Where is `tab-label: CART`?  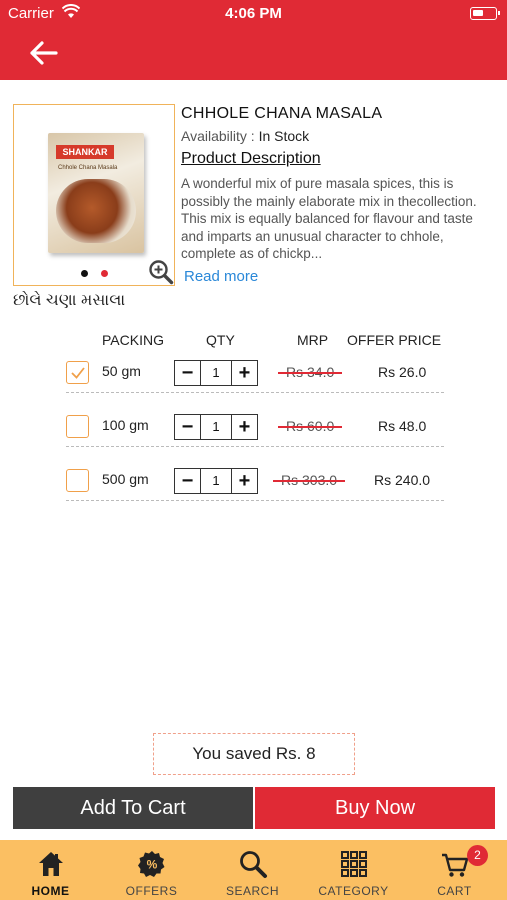 tab-label: CART is located at coordinates (454, 891).